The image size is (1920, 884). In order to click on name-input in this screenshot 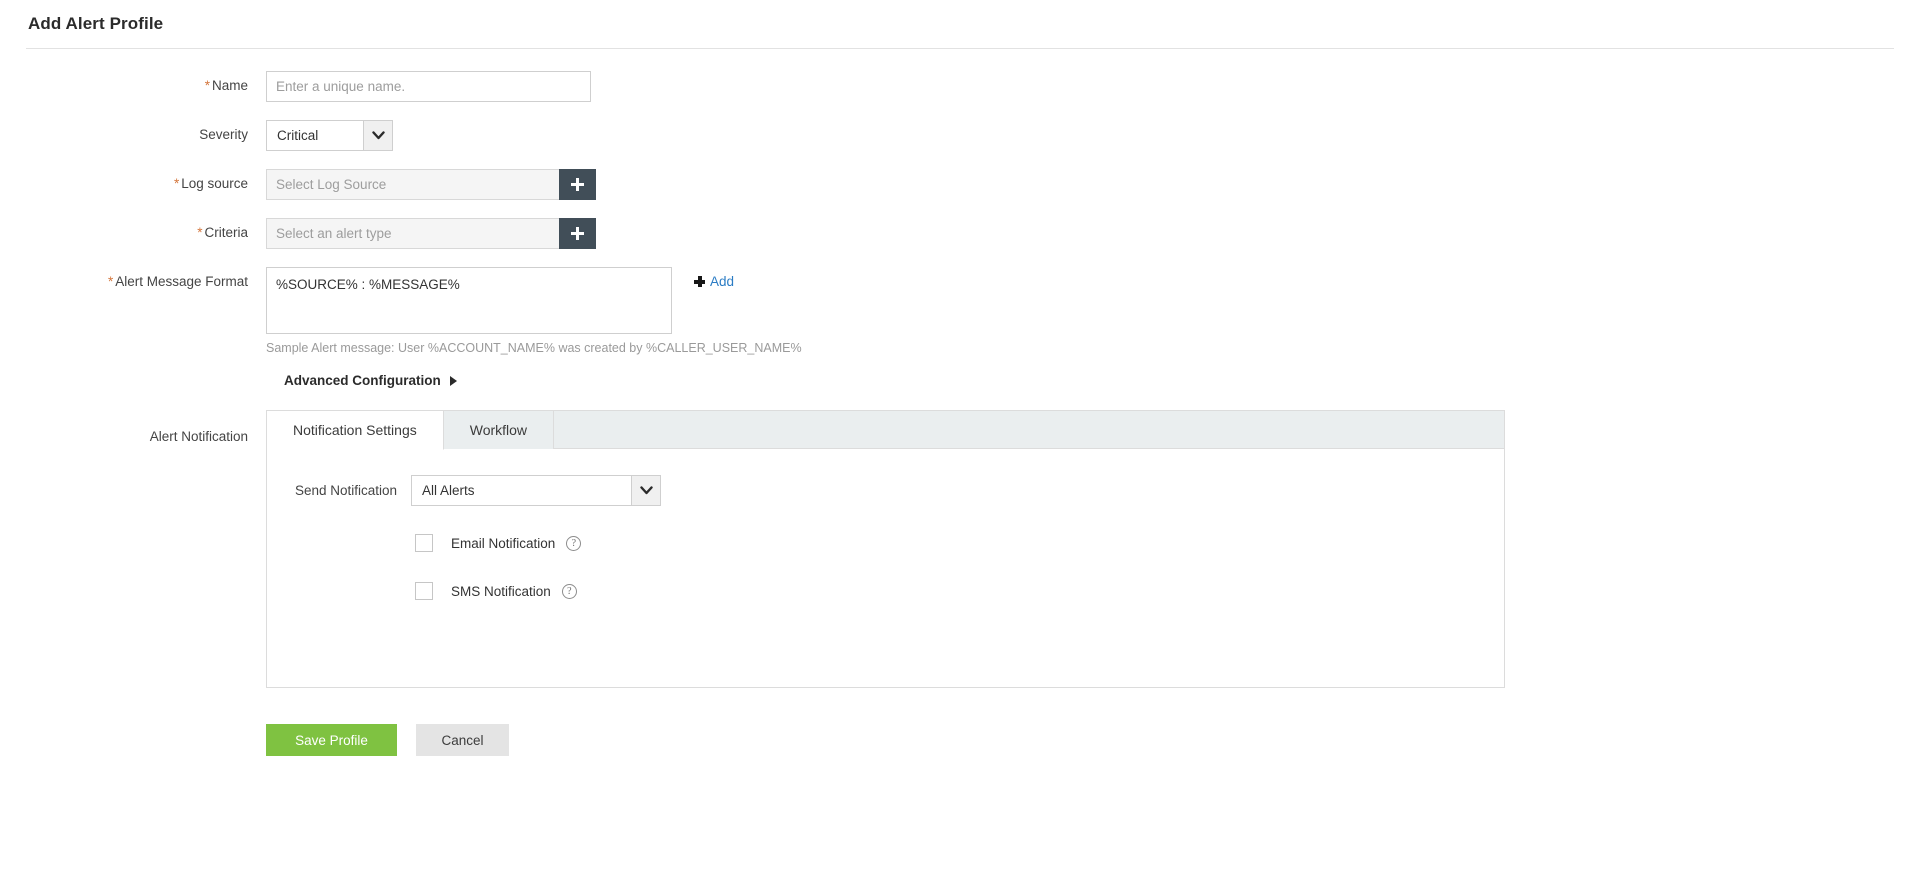, I will do `click(428, 86)`.